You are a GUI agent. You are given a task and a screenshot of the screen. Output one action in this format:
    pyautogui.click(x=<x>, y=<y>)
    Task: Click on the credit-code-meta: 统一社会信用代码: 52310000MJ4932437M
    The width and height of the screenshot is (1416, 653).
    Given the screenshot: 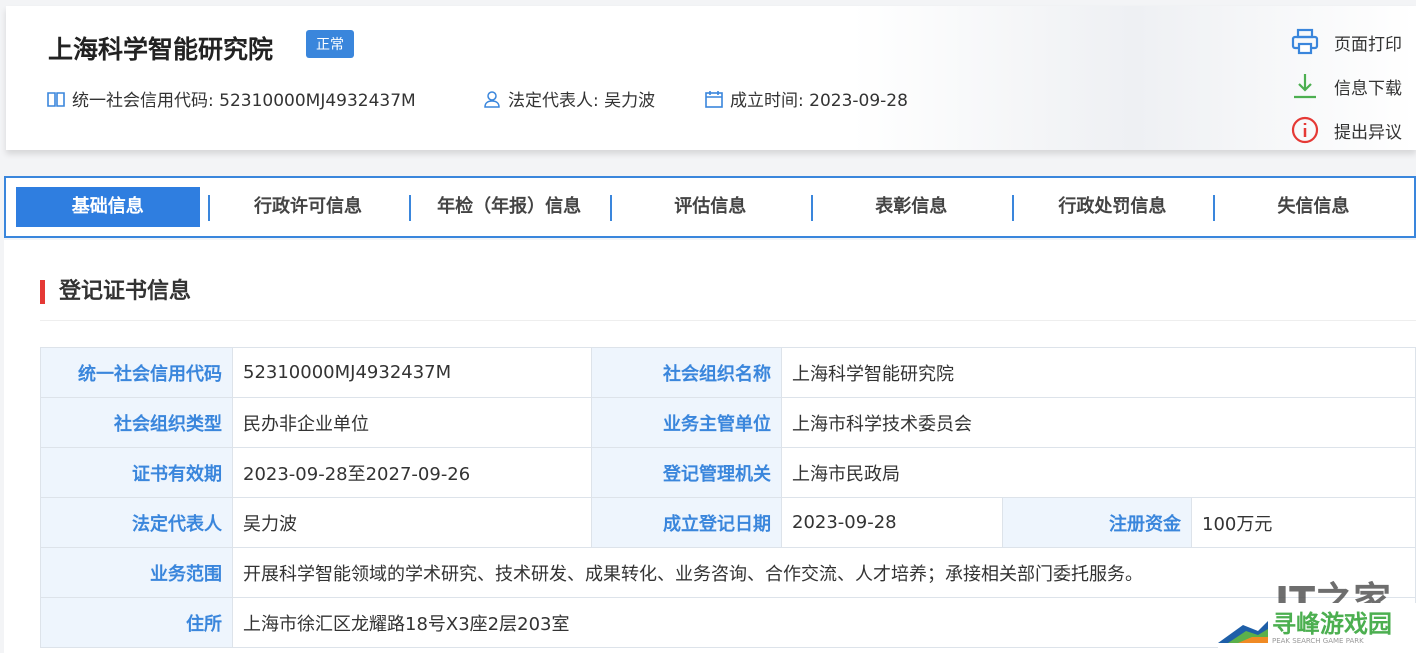 What is the action you would take?
    pyautogui.click(x=231, y=98)
    